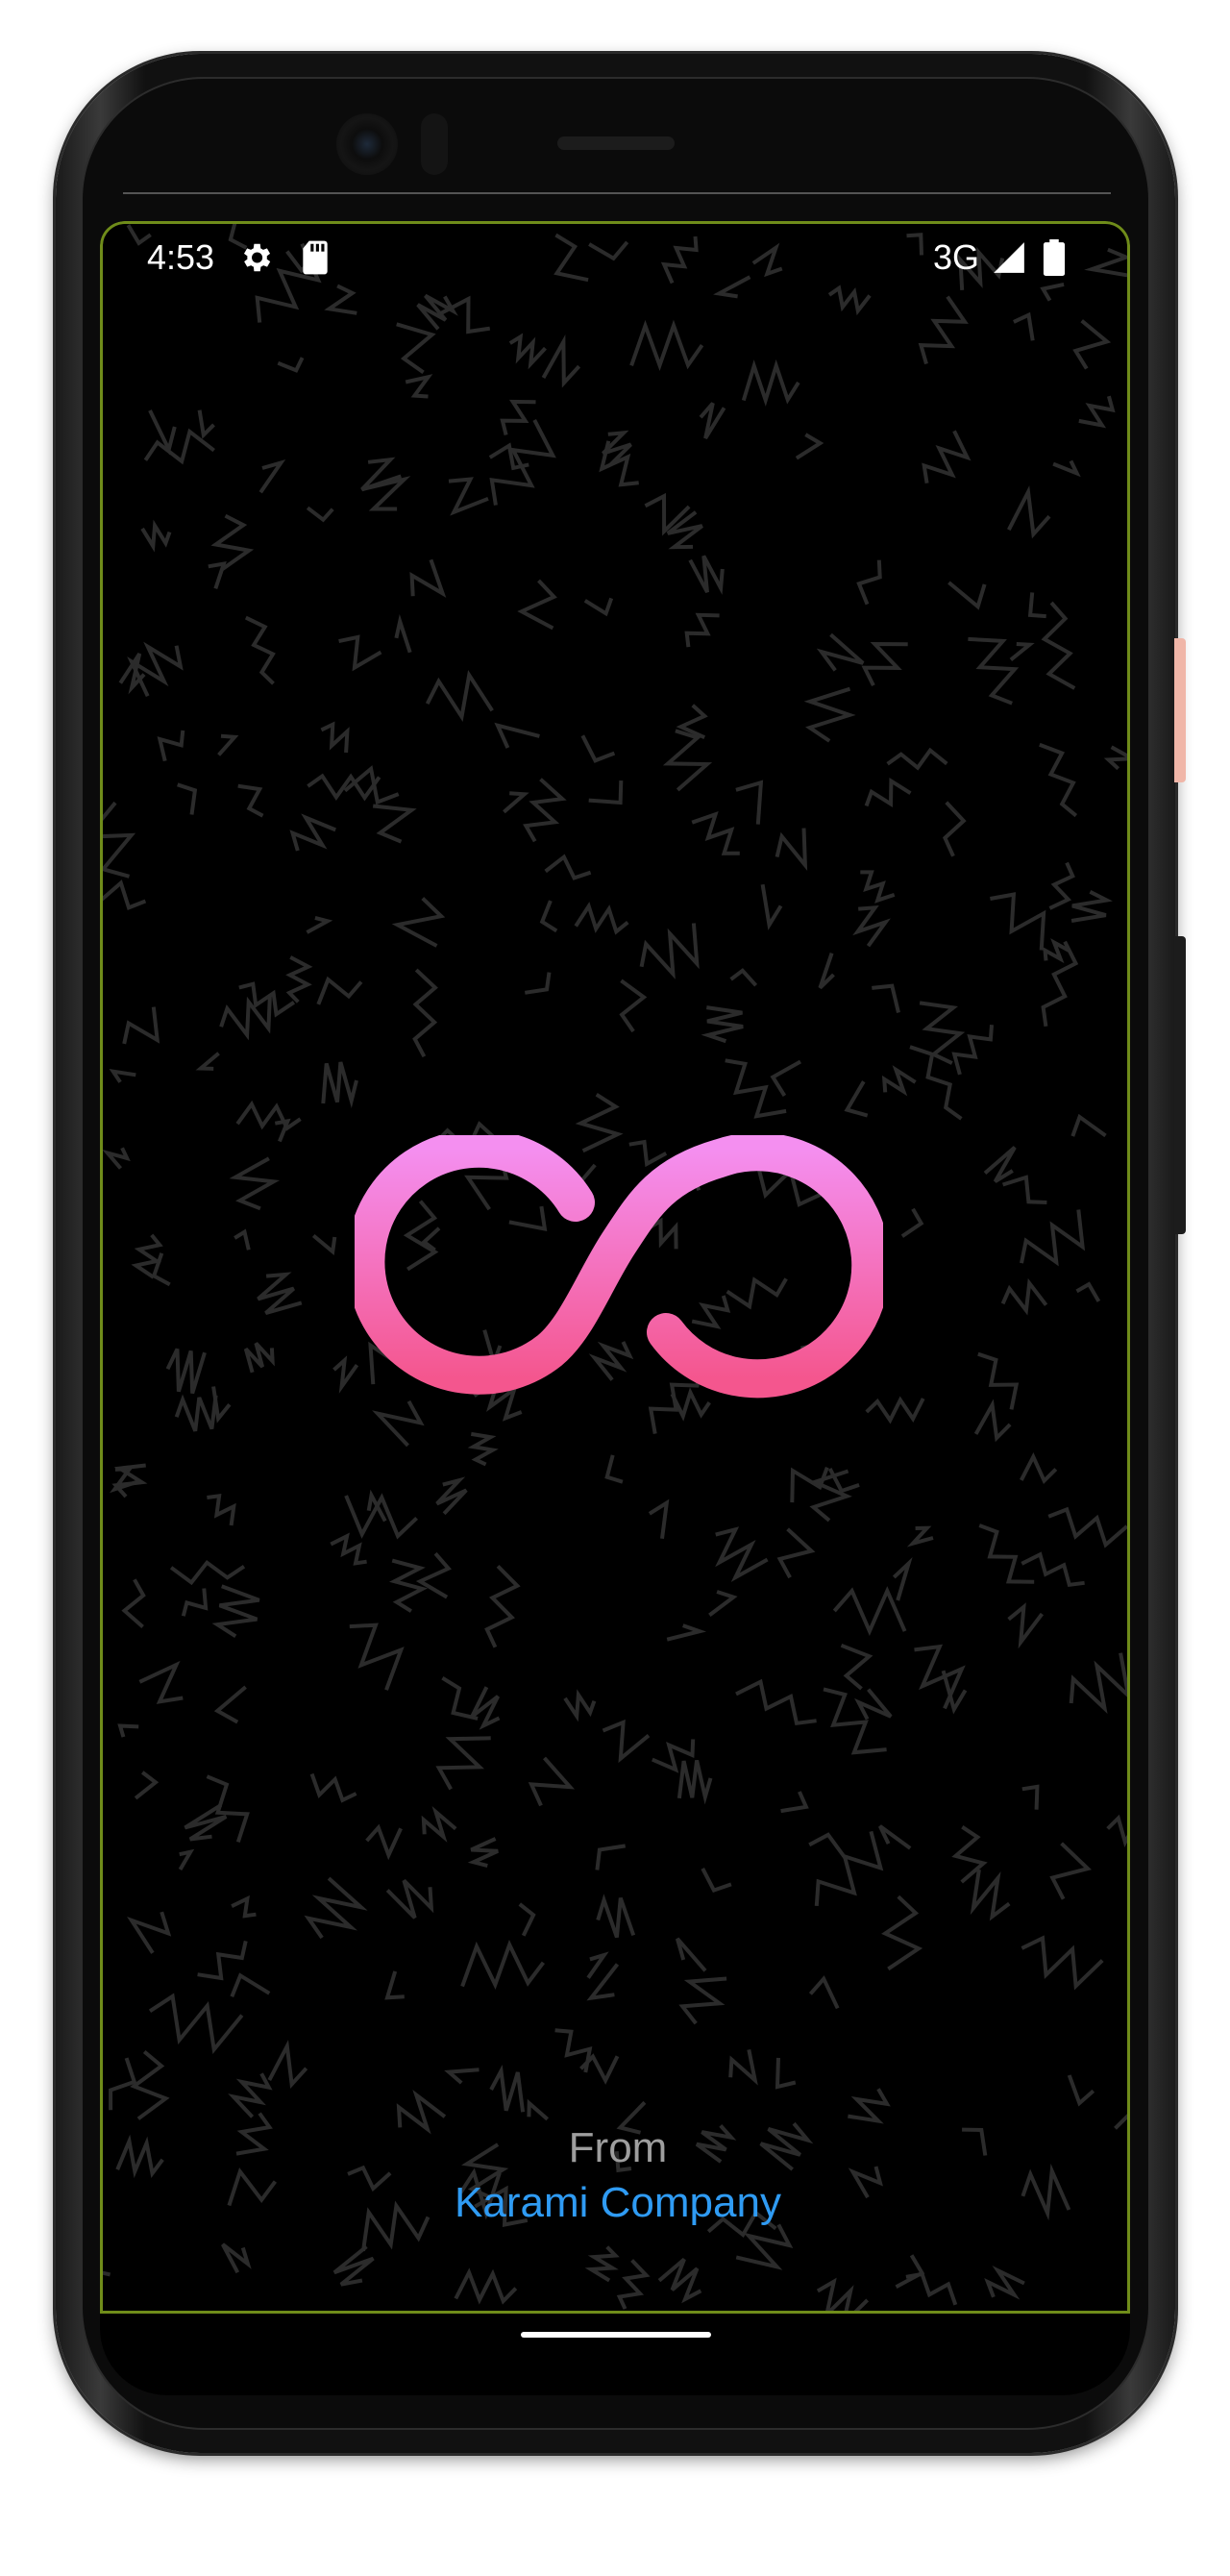  I want to click on home-indicator, so click(616, 2335).